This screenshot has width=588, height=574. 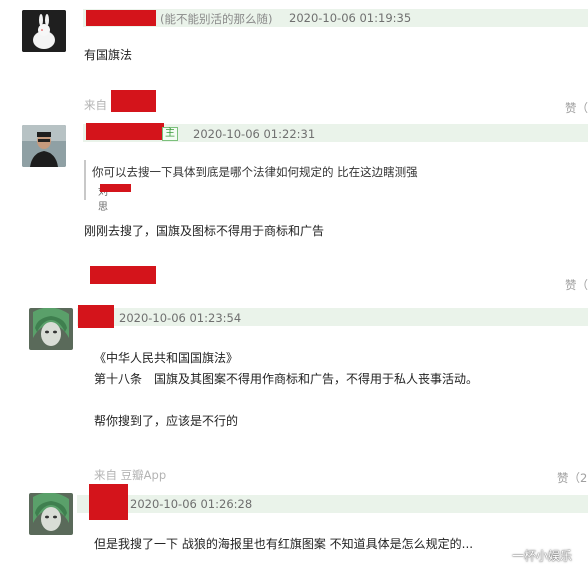 I want to click on person-avatar-icon, so click(x=44, y=146).